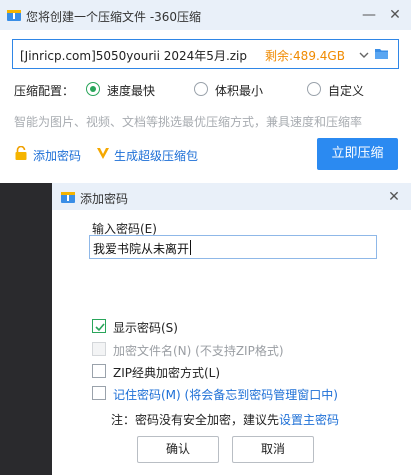 This screenshot has width=411, height=475. What do you see at coordinates (114, 17) in the screenshot?
I see `window-title: 您将创建一个压缩文件 -360压缩` at bounding box center [114, 17].